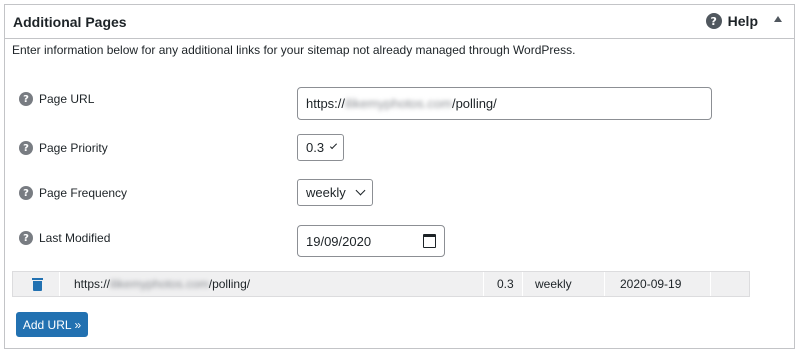 This screenshot has width=800, height=354. Describe the element at coordinates (75, 238) in the screenshot. I see `last-modified-label: Last Modified` at that location.